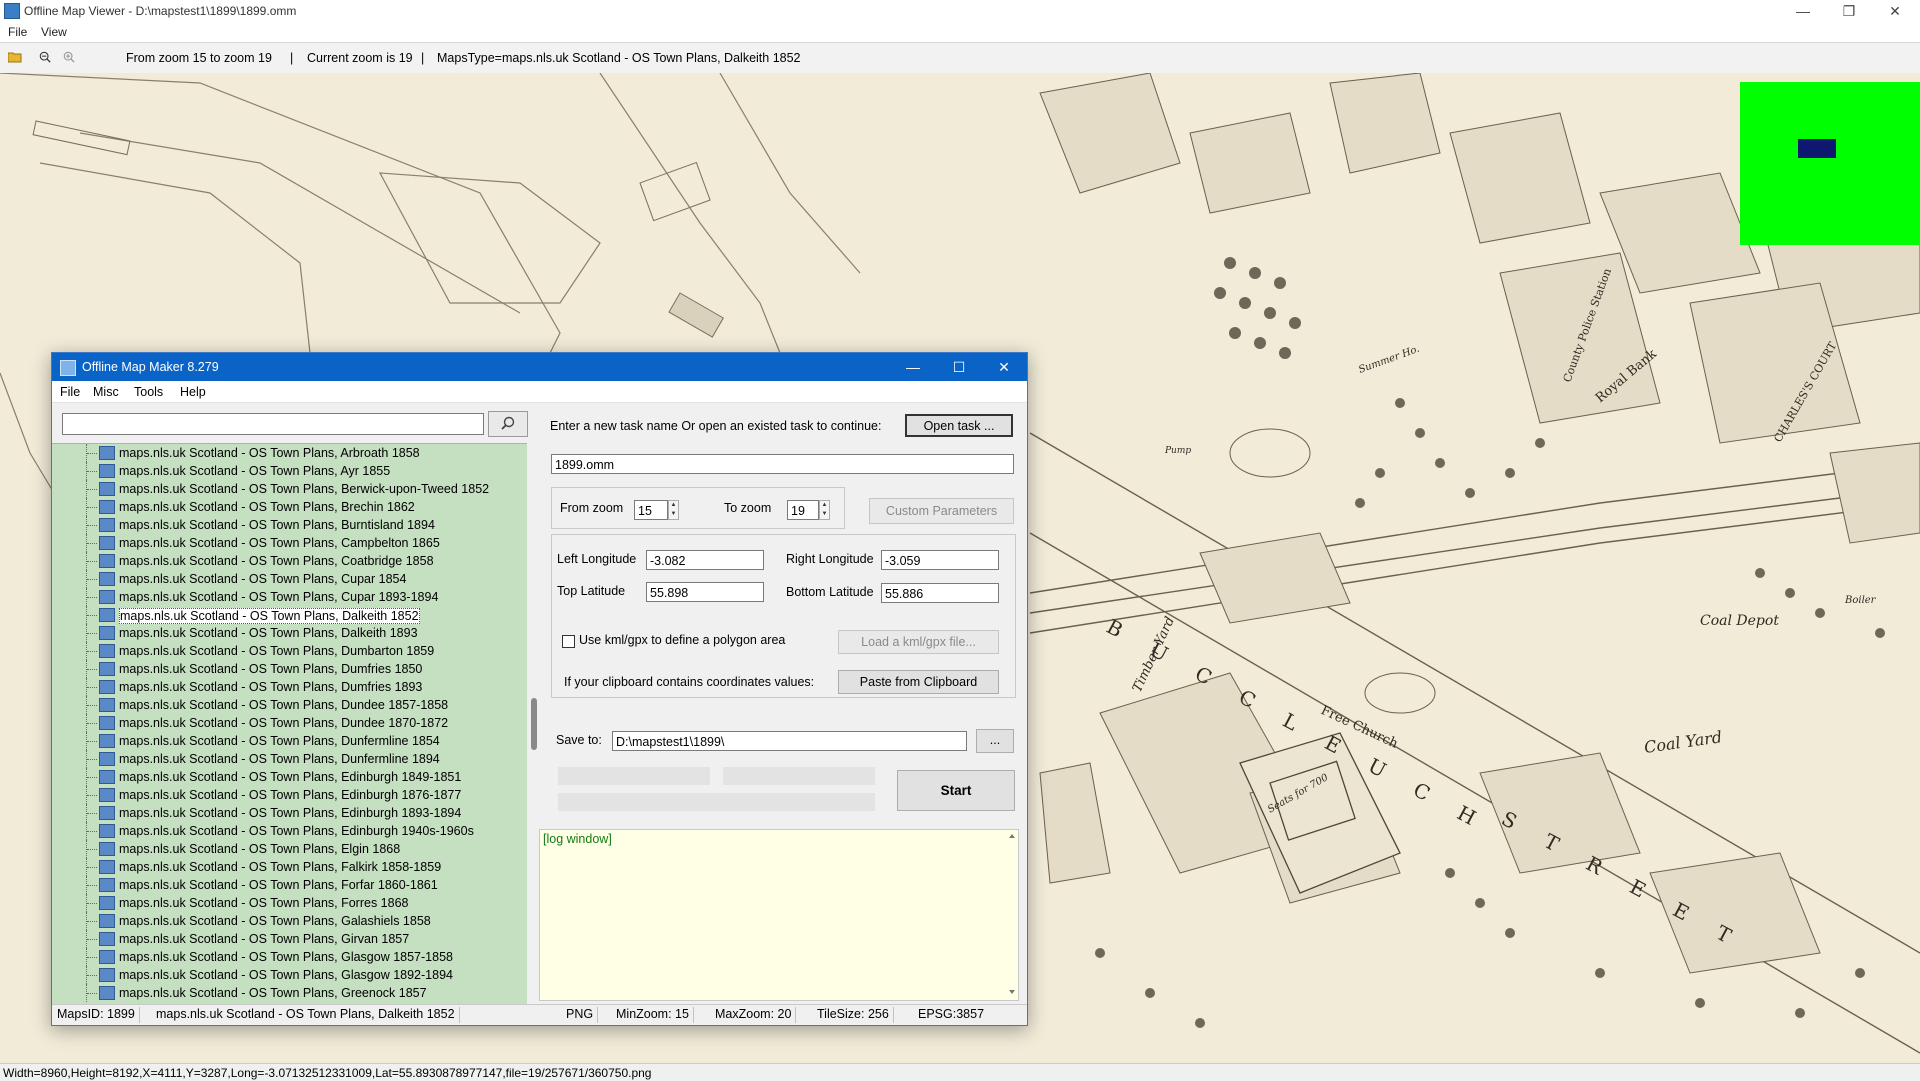 This screenshot has width=1920, height=1081. Describe the element at coordinates (651, 510) in the screenshot. I see `from-zoom-input: 15` at that location.